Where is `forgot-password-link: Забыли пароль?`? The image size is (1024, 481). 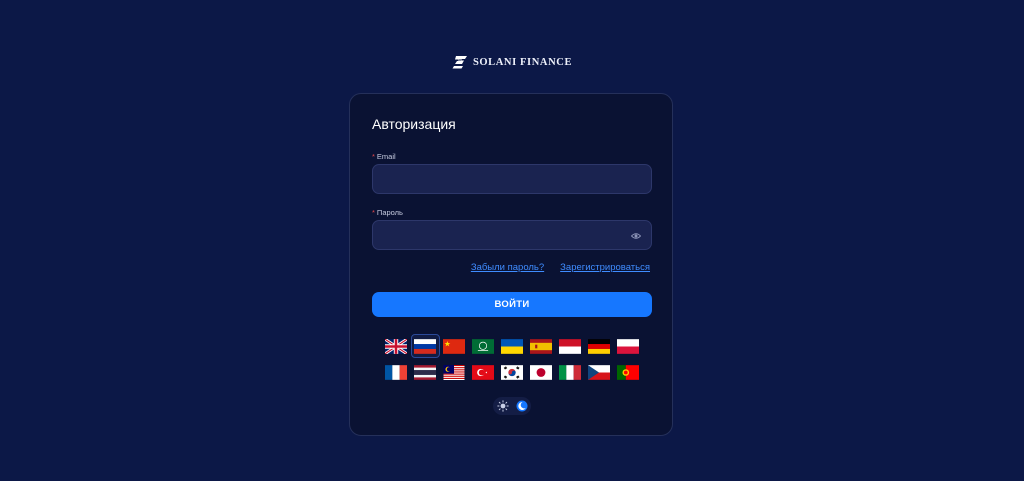 forgot-password-link: Забыли пароль? is located at coordinates (507, 267).